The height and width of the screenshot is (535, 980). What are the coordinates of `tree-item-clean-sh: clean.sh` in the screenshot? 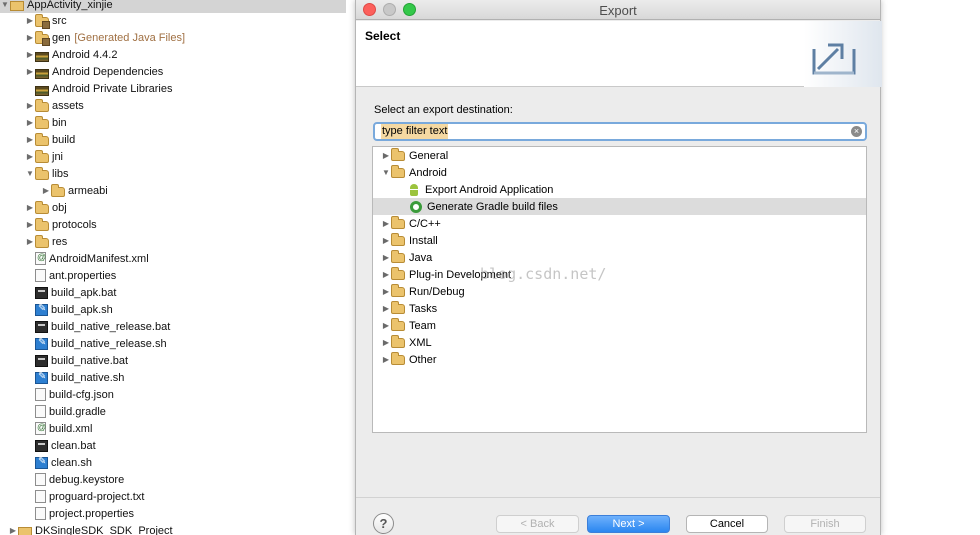 It's located at (58, 462).